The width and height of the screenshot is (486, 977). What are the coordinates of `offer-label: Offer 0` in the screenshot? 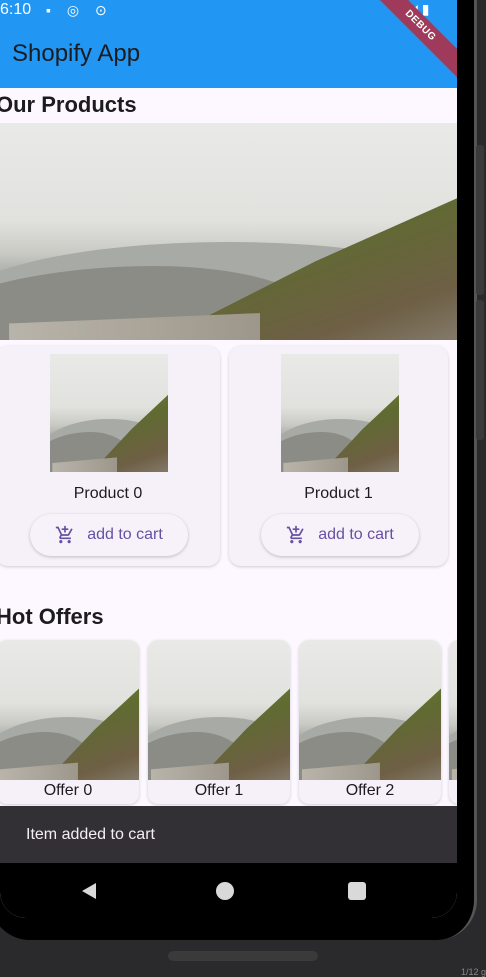 It's located at (68, 790).